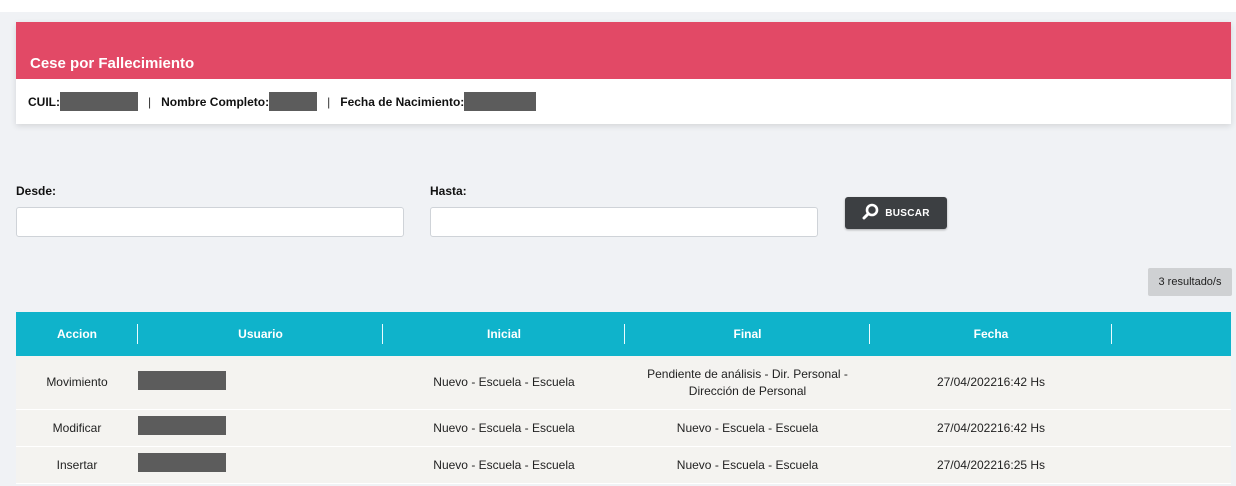  I want to click on cell-accion: Modificar, so click(77, 427).